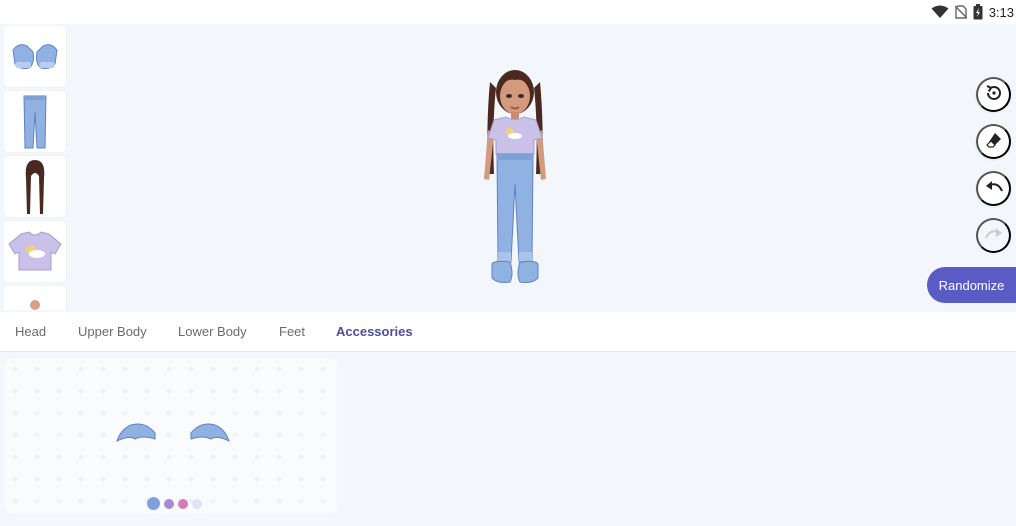  I want to click on eraser-icon, so click(994, 141).